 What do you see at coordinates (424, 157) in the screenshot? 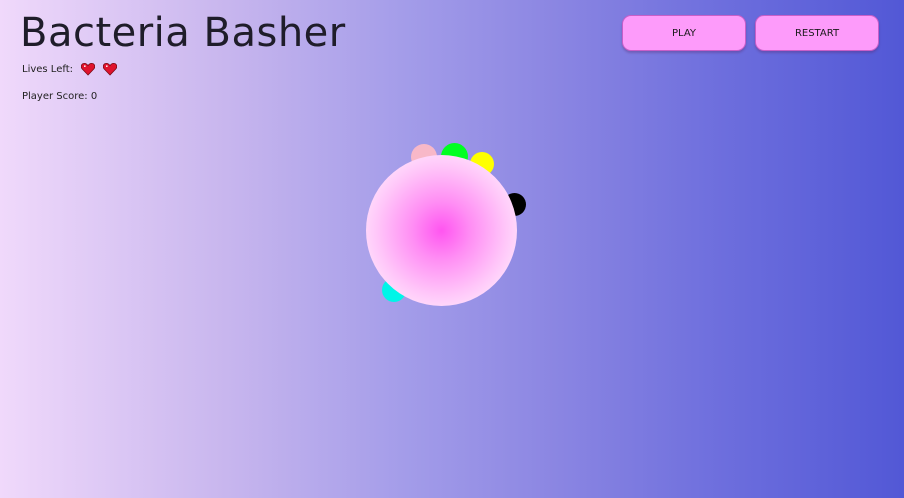
I see `bacterium-pink` at bounding box center [424, 157].